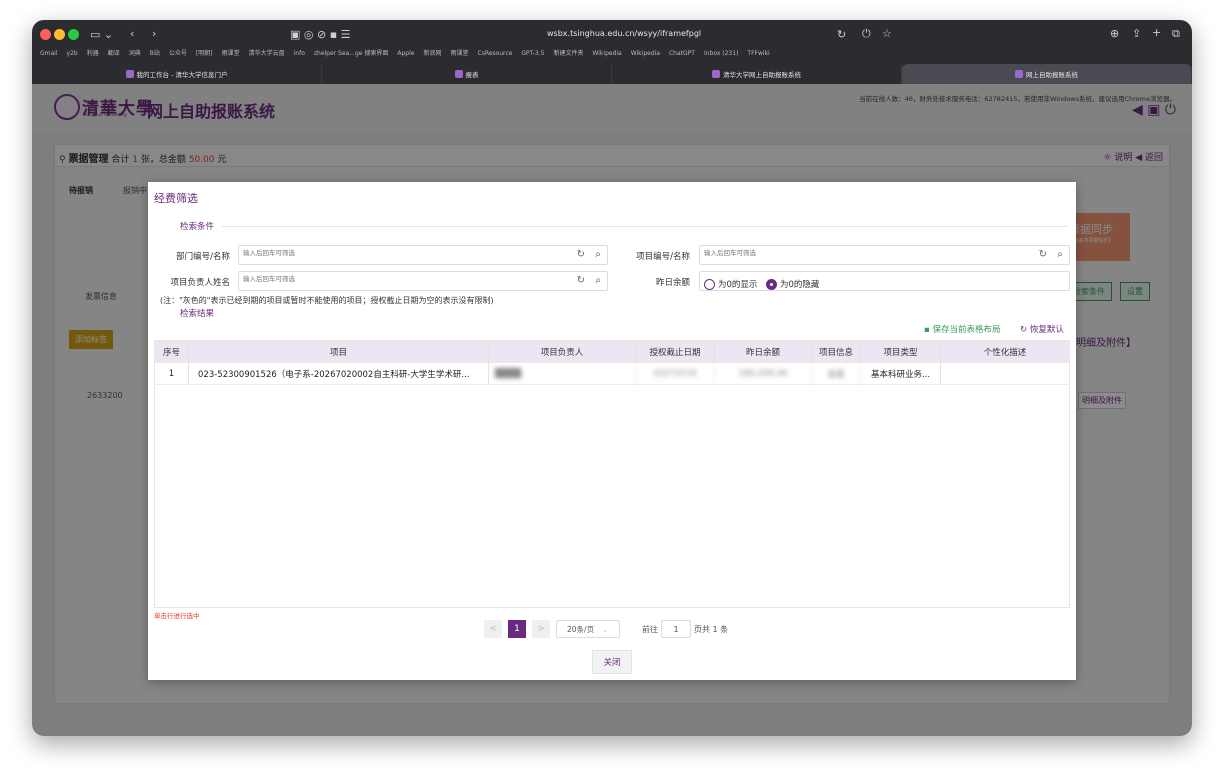  What do you see at coordinates (581, 629) in the screenshot?
I see `page-size-value: 20条/页` at bounding box center [581, 629].